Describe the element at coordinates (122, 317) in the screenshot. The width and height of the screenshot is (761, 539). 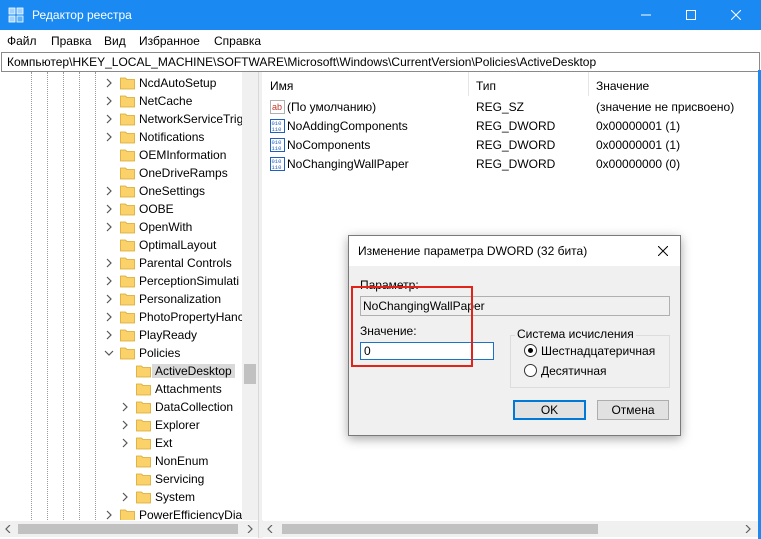
I see `tree-item: PhotoPropertyHanc` at that location.